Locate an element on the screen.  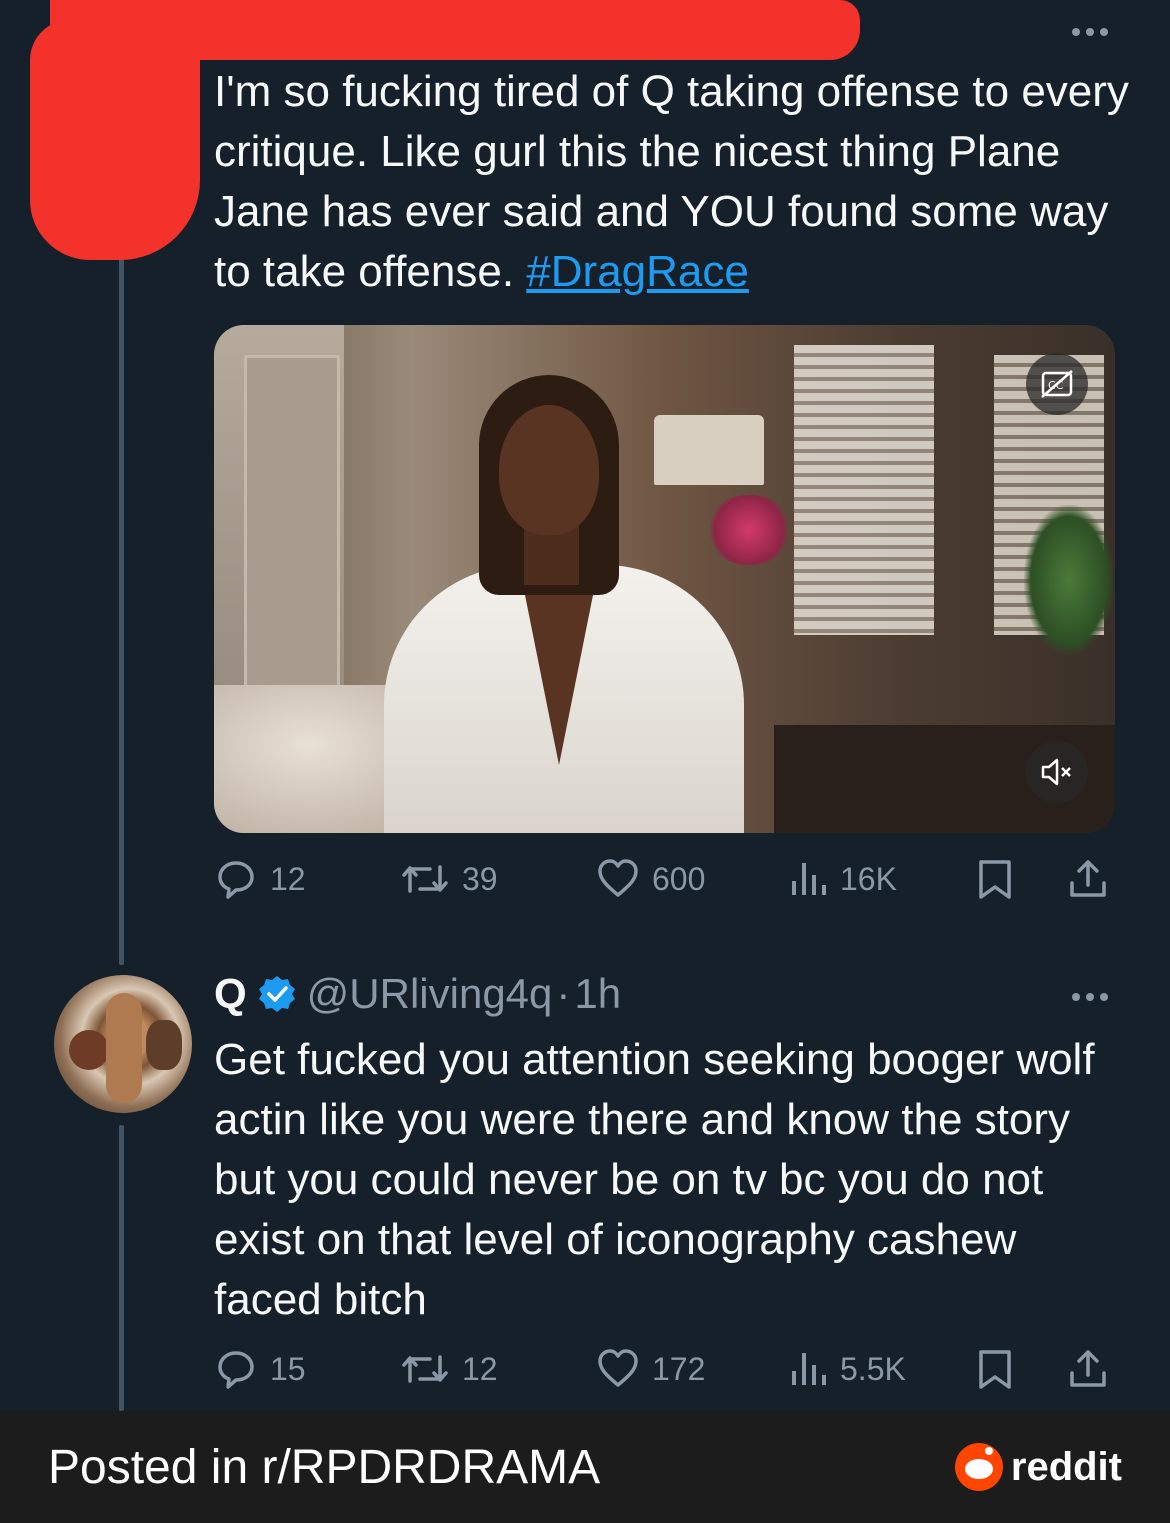
reddit-logo: reddit is located at coordinates (1038, 1467).